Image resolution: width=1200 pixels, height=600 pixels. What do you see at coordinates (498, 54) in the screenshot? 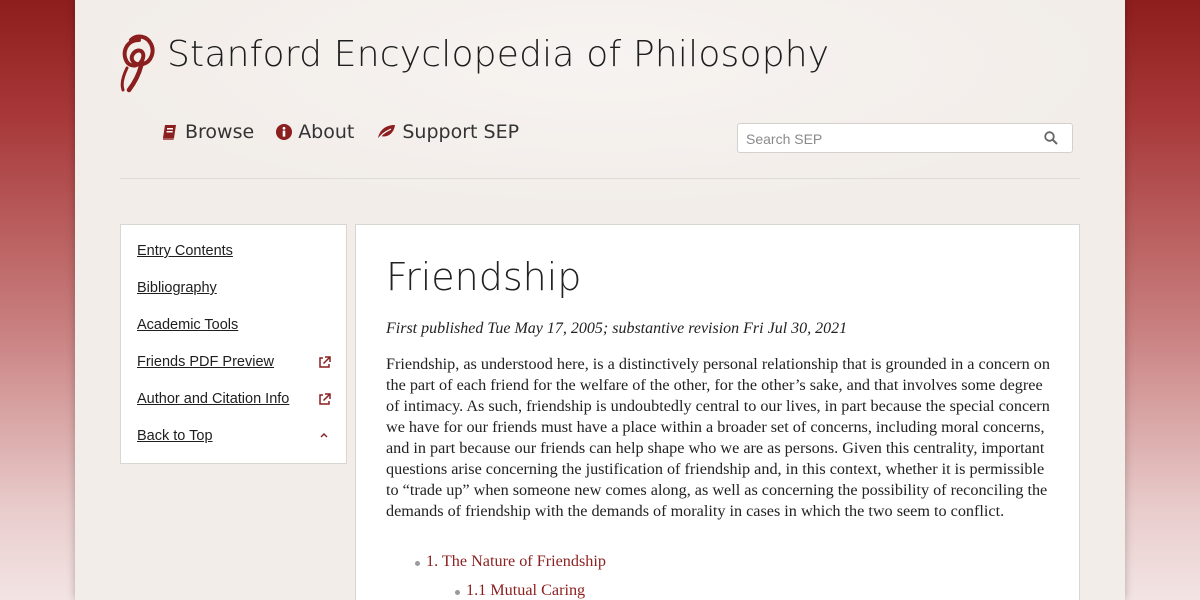
I see `site-title: Stanford Encyclopedia of Philosophy` at bounding box center [498, 54].